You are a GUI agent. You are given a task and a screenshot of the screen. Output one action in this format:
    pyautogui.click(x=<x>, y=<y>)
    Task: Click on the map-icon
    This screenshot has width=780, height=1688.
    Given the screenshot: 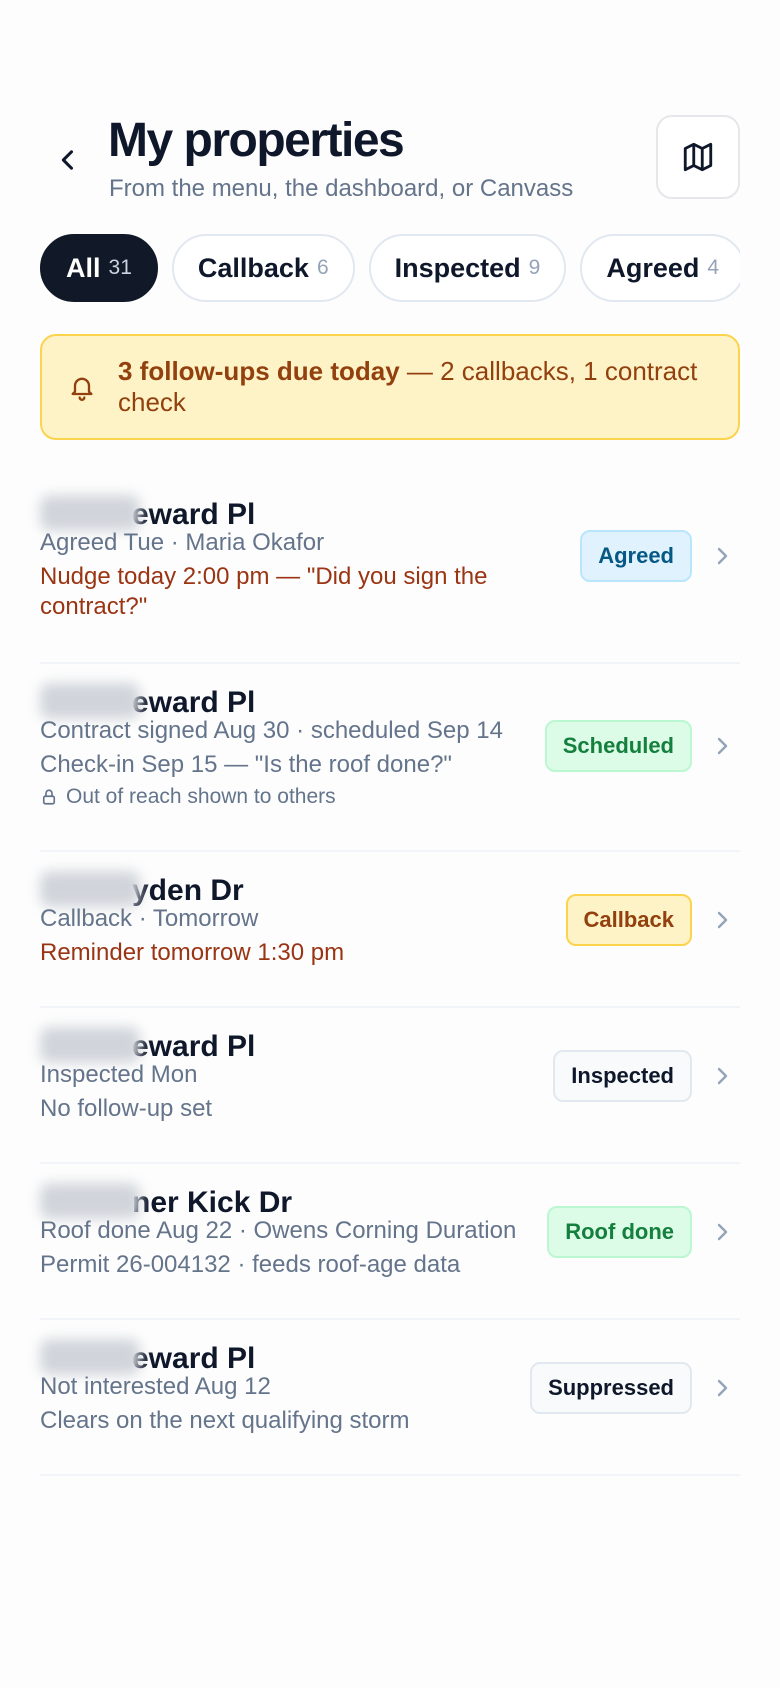 What is the action you would take?
    pyautogui.click(x=698, y=157)
    